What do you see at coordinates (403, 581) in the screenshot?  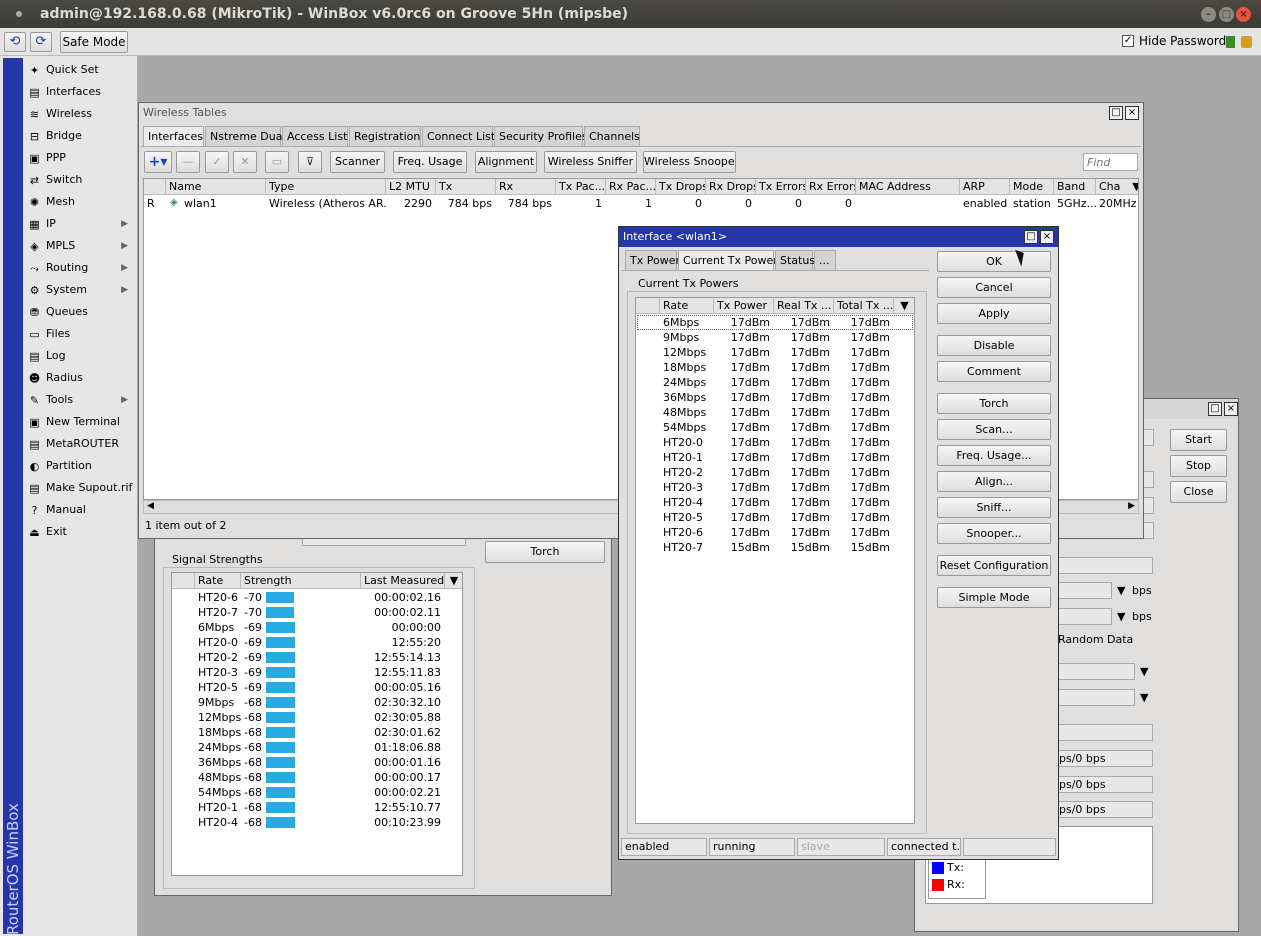 I see `column-header-last-measured: Last Measured` at bounding box center [403, 581].